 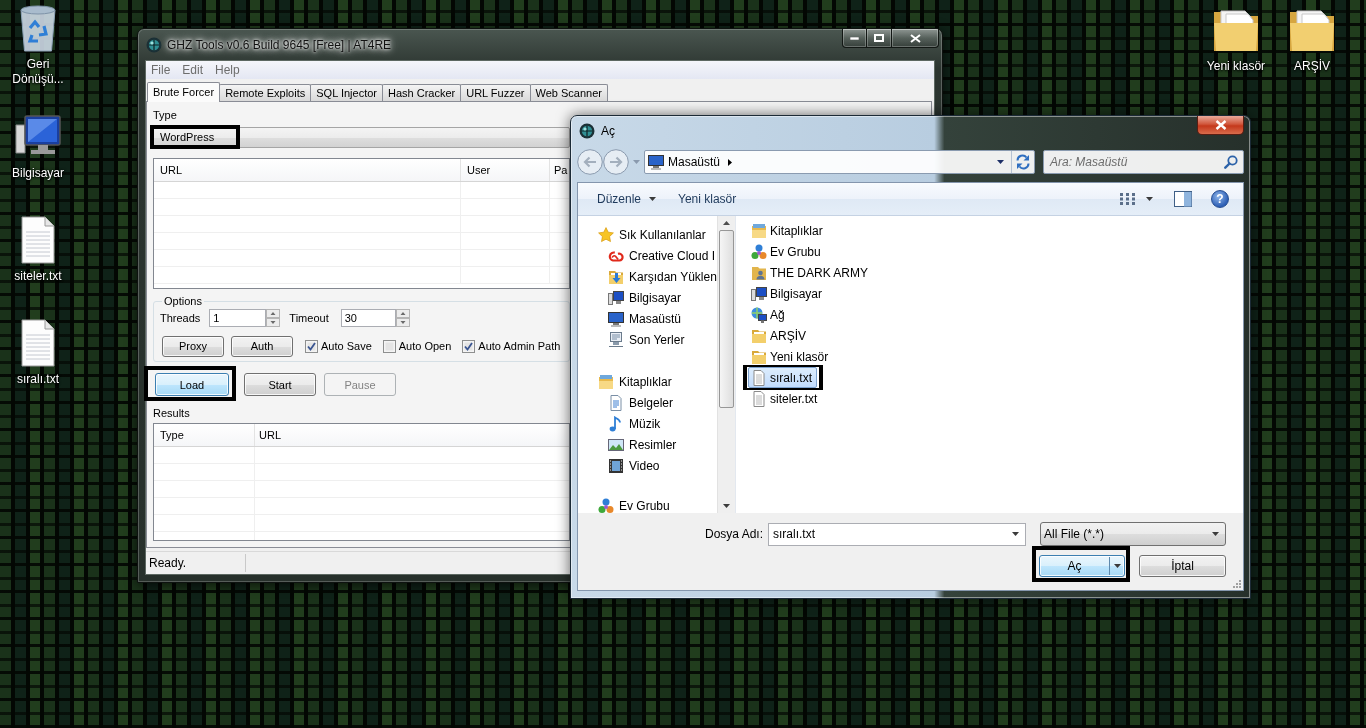 What do you see at coordinates (1312, 39) in the screenshot?
I see `desktop-shortcut: ARŞİV` at bounding box center [1312, 39].